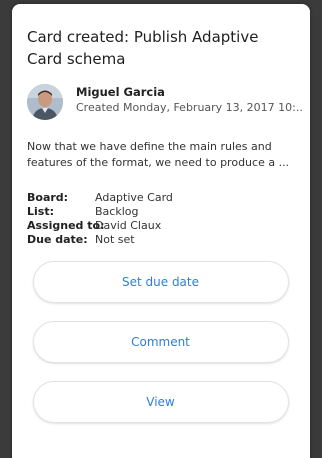 The height and width of the screenshot is (458, 322). What do you see at coordinates (48, 197) in the screenshot?
I see `fact-label: Board:` at bounding box center [48, 197].